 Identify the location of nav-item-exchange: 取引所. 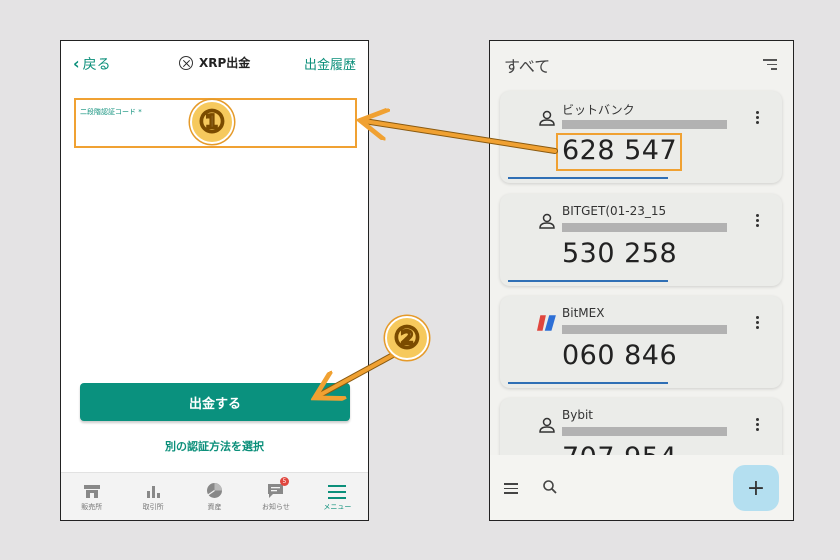
(152, 496).